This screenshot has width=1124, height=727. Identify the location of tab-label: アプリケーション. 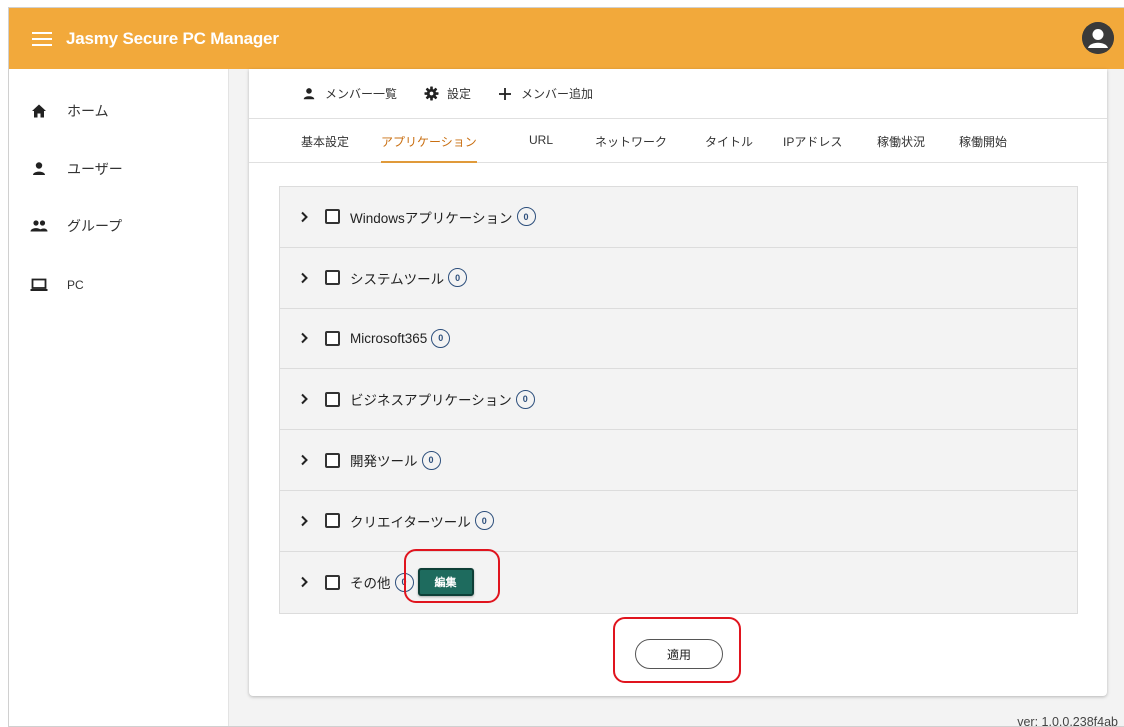
(429, 142).